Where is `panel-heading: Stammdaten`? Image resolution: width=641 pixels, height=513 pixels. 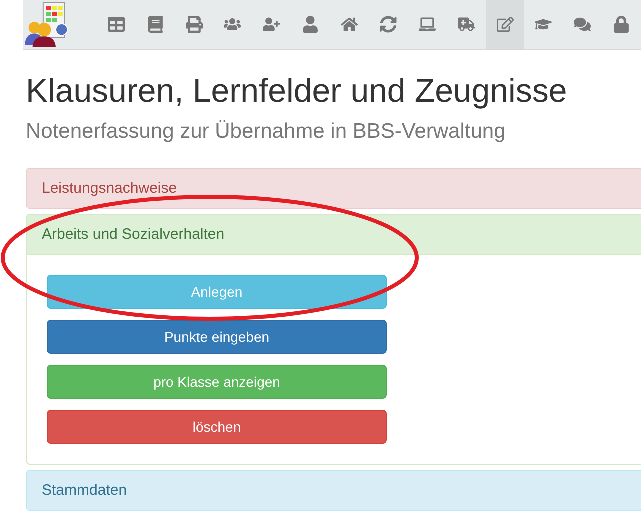 panel-heading: Stammdaten is located at coordinates (334, 490).